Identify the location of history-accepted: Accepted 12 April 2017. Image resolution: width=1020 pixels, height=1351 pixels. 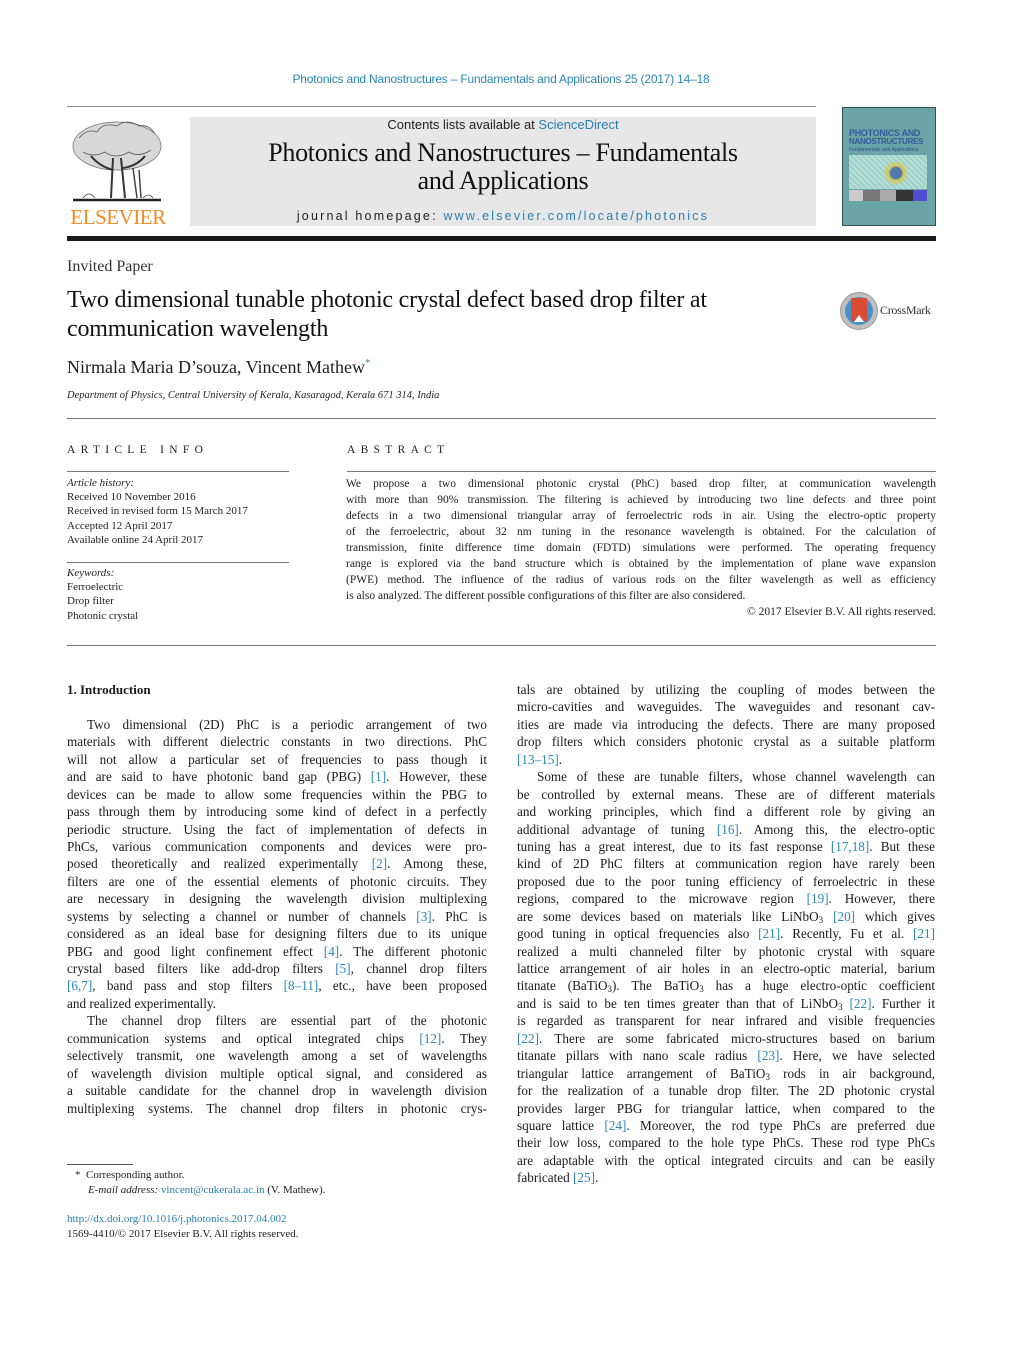
(120, 525).